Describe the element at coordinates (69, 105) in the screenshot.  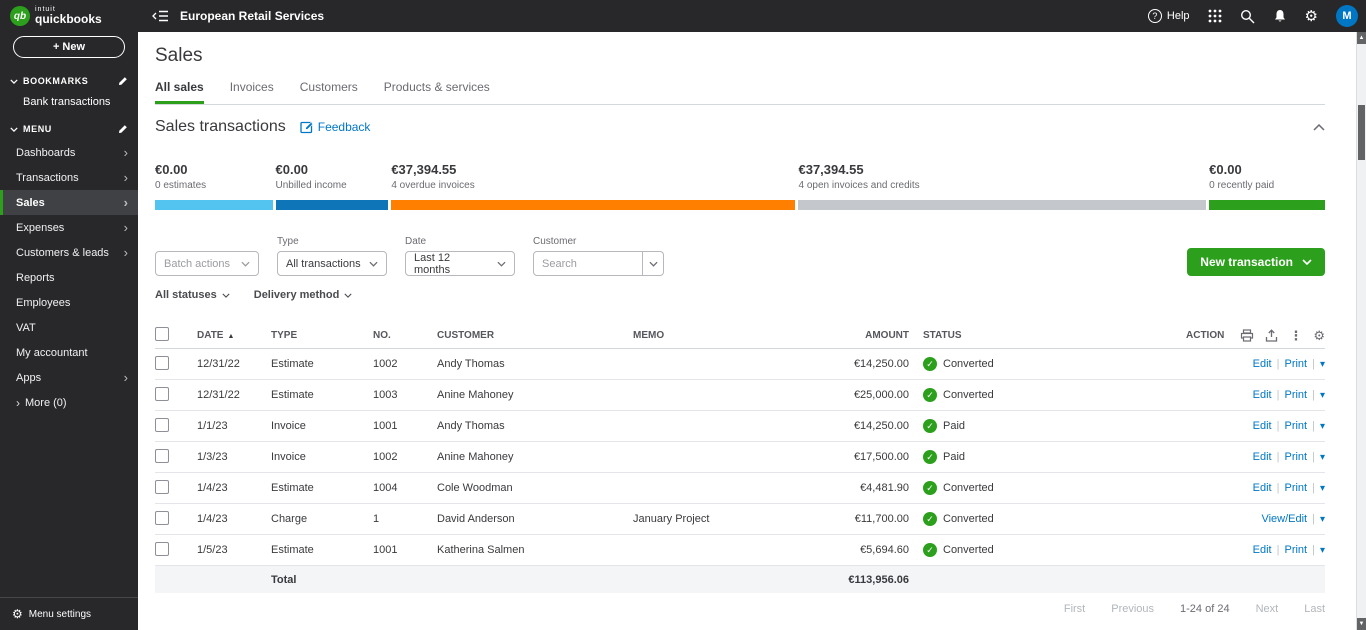
I see `sidebar-item-bank-transactions: Bank transactions` at that location.